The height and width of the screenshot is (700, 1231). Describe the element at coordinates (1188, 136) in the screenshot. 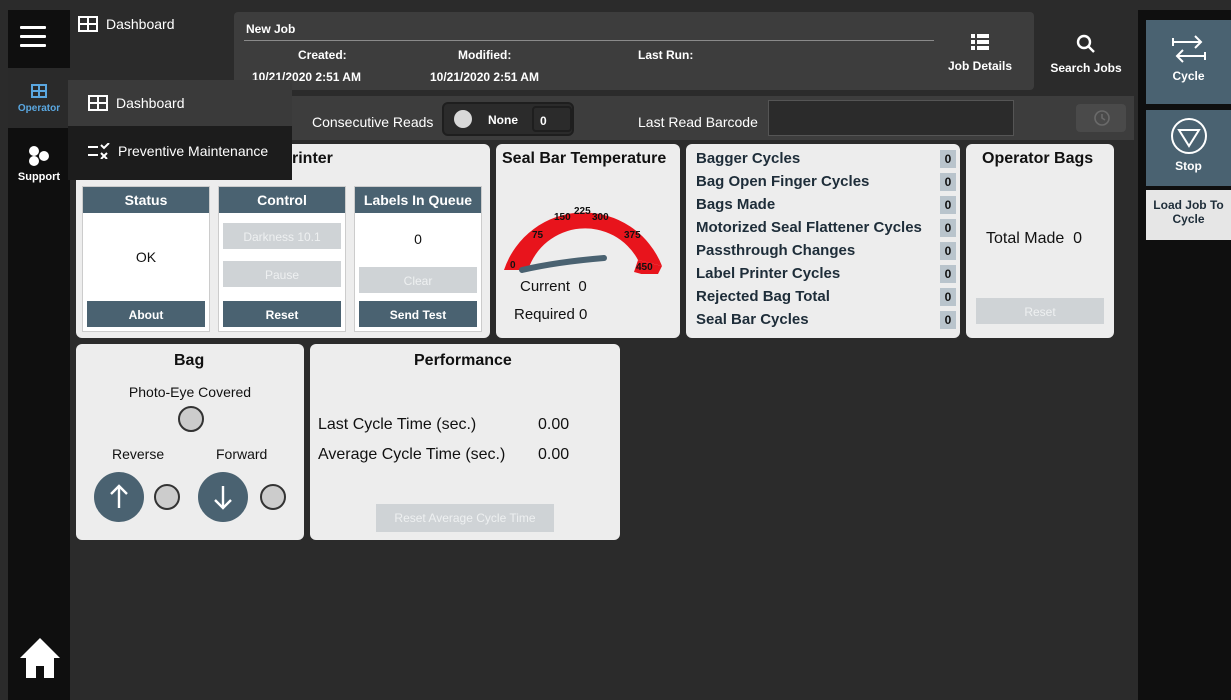

I see `stop-icon` at that location.